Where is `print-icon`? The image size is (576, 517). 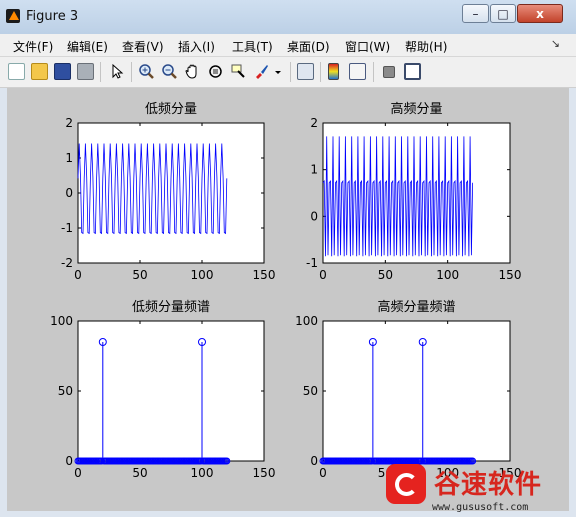
print-icon is located at coordinates (85, 71).